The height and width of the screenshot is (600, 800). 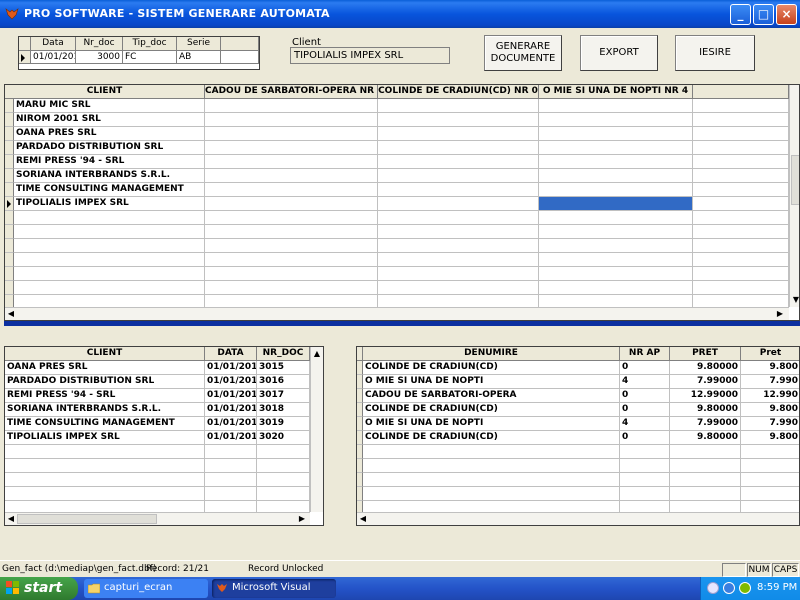 What do you see at coordinates (370, 55) in the screenshot?
I see `client-field: TIPOLIALIS IMPEX SRL` at bounding box center [370, 55].